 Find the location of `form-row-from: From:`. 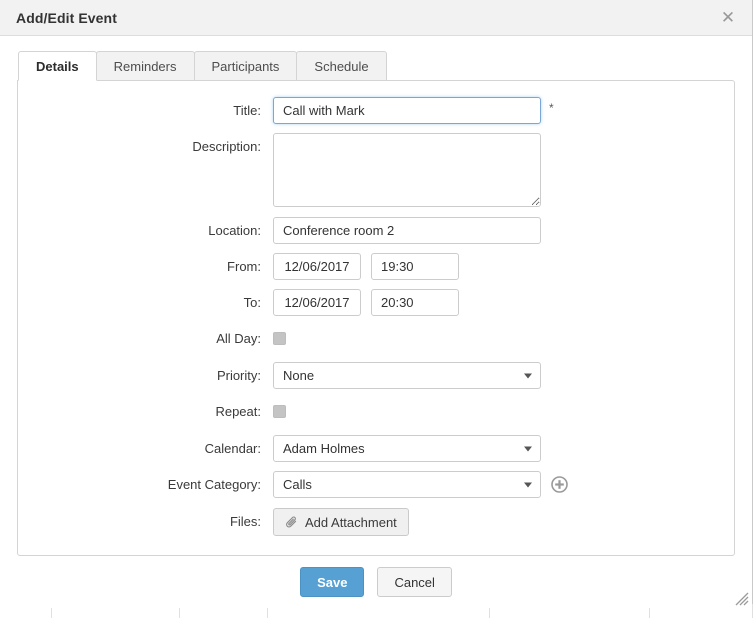

form-row-from: From: is located at coordinates (376, 266).